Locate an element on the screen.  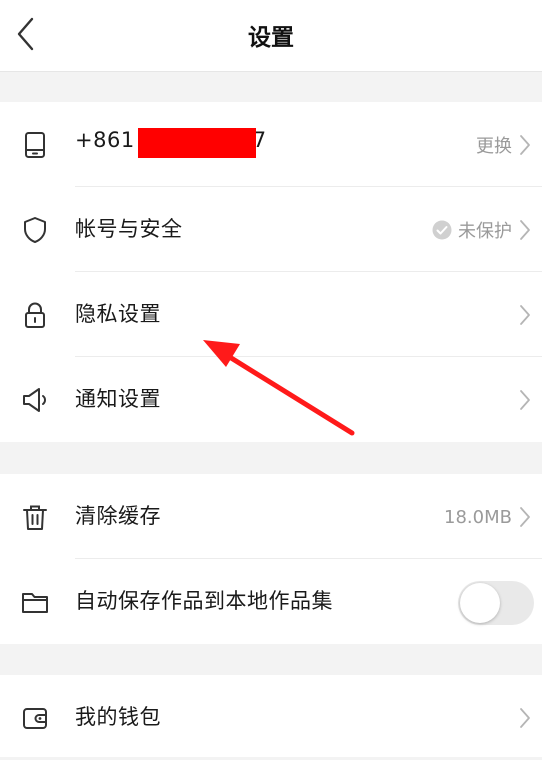
shield-icon is located at coordinates (35, 230).